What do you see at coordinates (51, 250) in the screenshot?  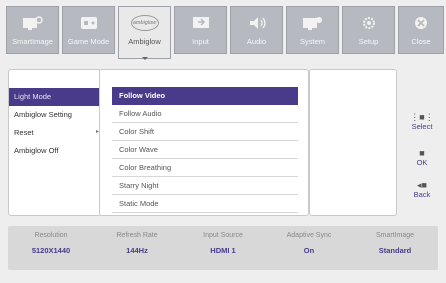 I see `status-value: 5120X1440` at bounding box center [51, 250].